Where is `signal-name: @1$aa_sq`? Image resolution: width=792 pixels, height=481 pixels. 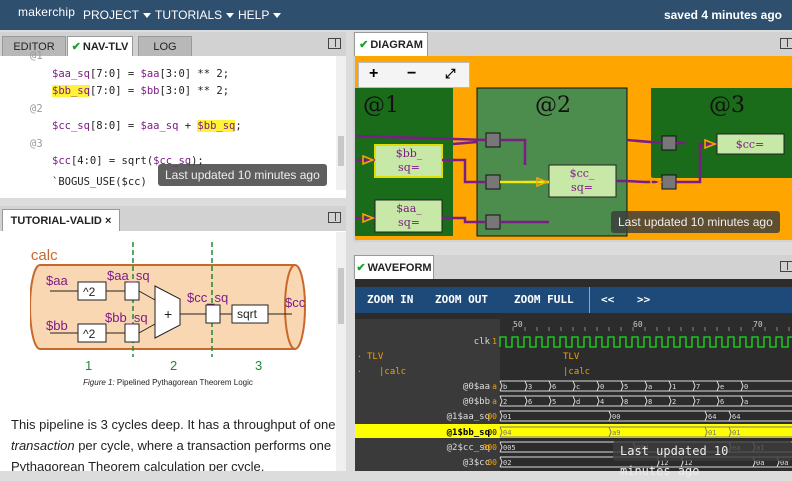
signal-name: @1$aa_sq is located at coordinates (468, 417).